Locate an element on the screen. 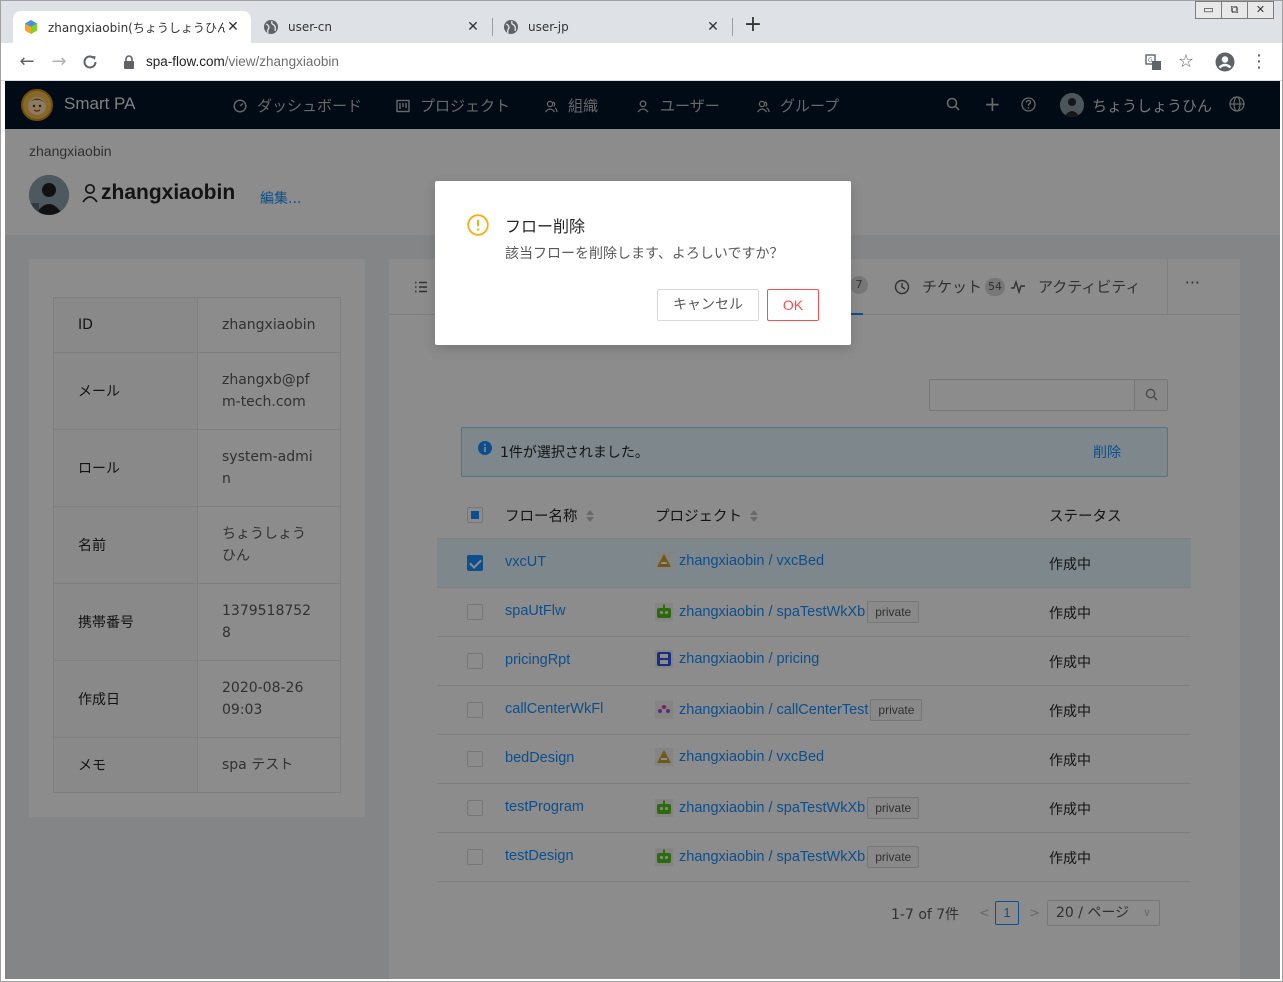 Image resolution: width=1283 pixels, height=982 pixels. browser-tab-user-jp: user-jp ✕ is located at coordinates (612, 27).